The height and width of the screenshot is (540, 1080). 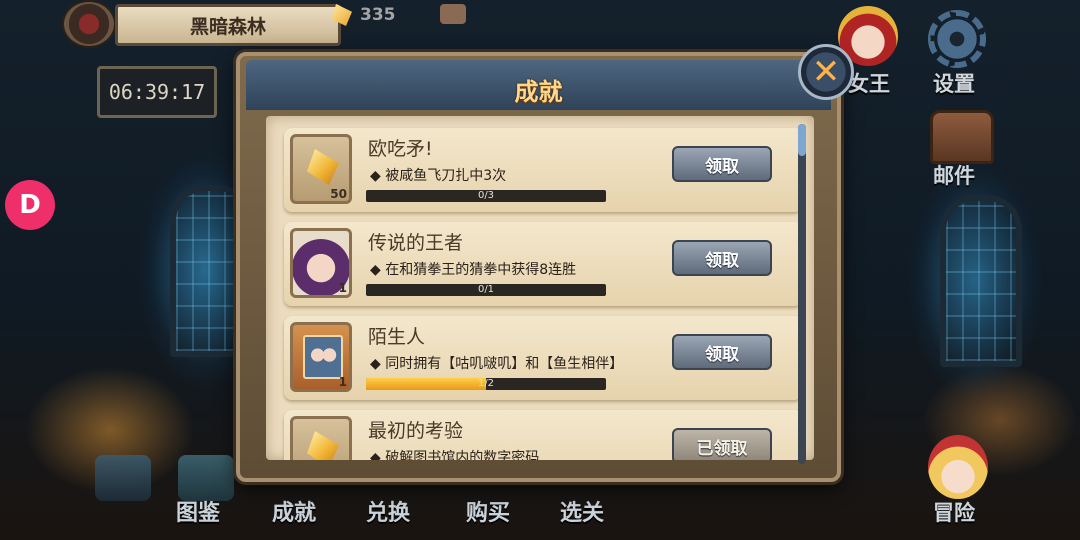 I want to click on heart-emblem-icon, so click(x=89, y=24).